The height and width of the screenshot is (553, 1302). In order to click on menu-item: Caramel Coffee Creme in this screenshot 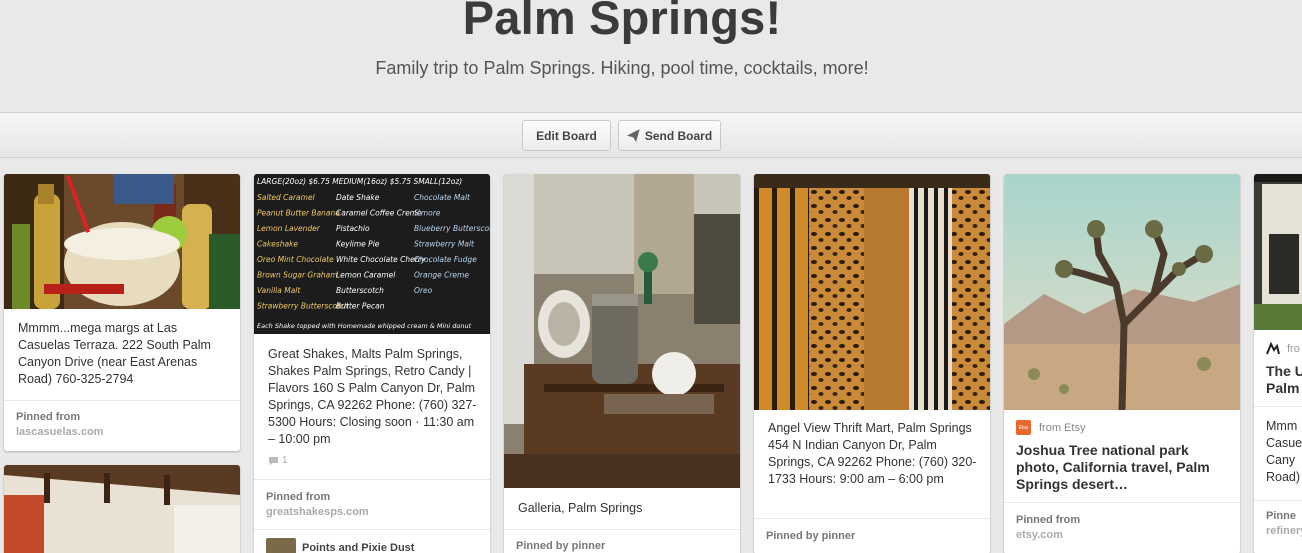, I will do `click(379, 213)`.